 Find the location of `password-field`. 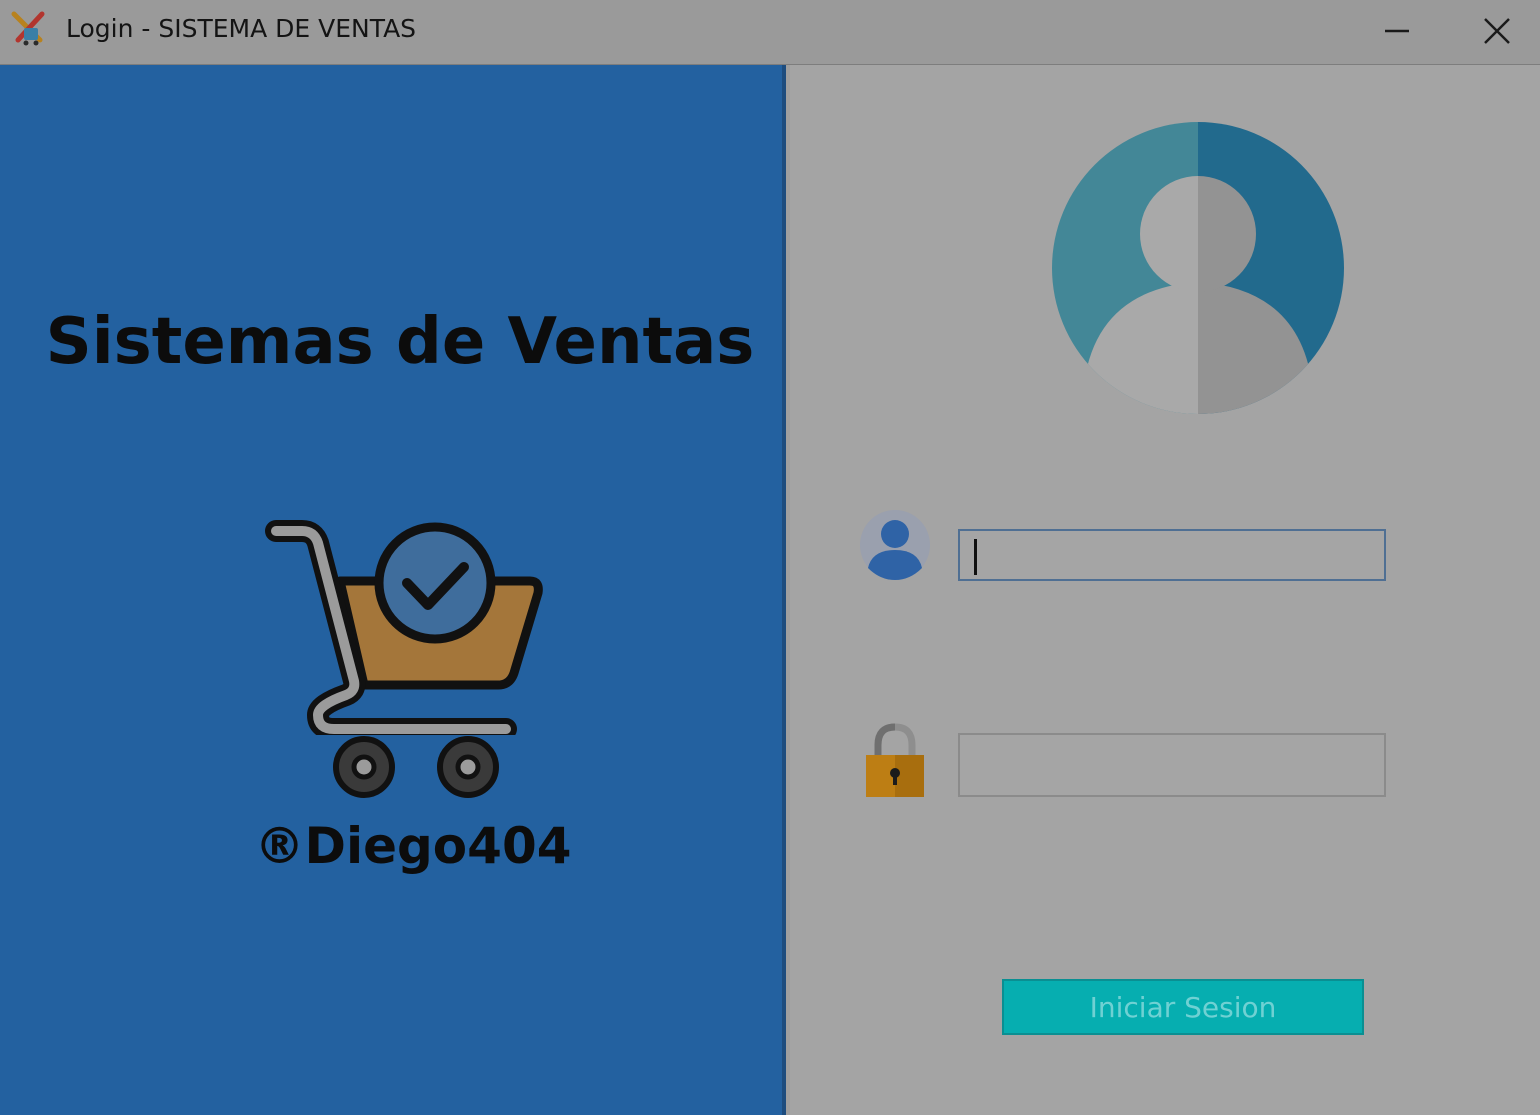

password-field is located at coordinates (1172, 765).